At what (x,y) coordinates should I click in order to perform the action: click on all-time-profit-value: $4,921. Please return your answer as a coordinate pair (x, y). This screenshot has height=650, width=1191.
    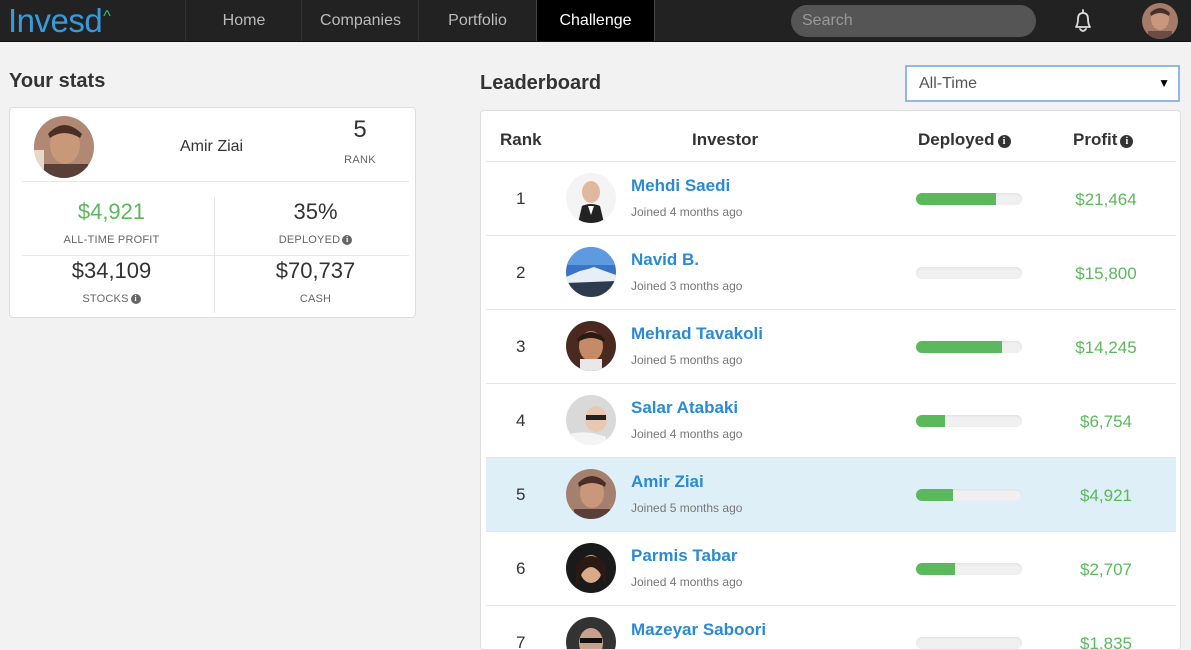
    Looking at the image, I should click on (111, 211).